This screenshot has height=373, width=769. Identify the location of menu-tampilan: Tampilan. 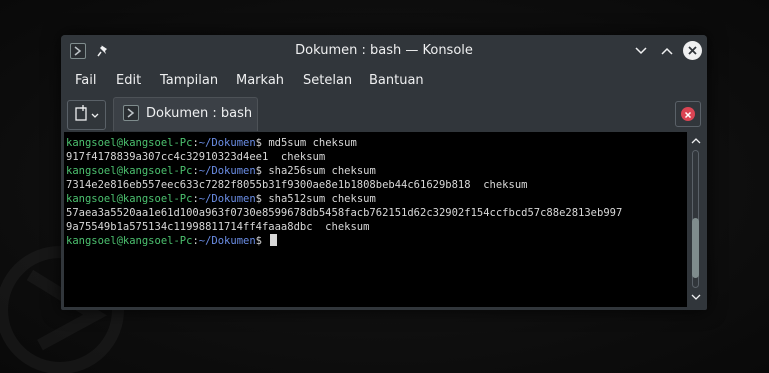
(189, 81).